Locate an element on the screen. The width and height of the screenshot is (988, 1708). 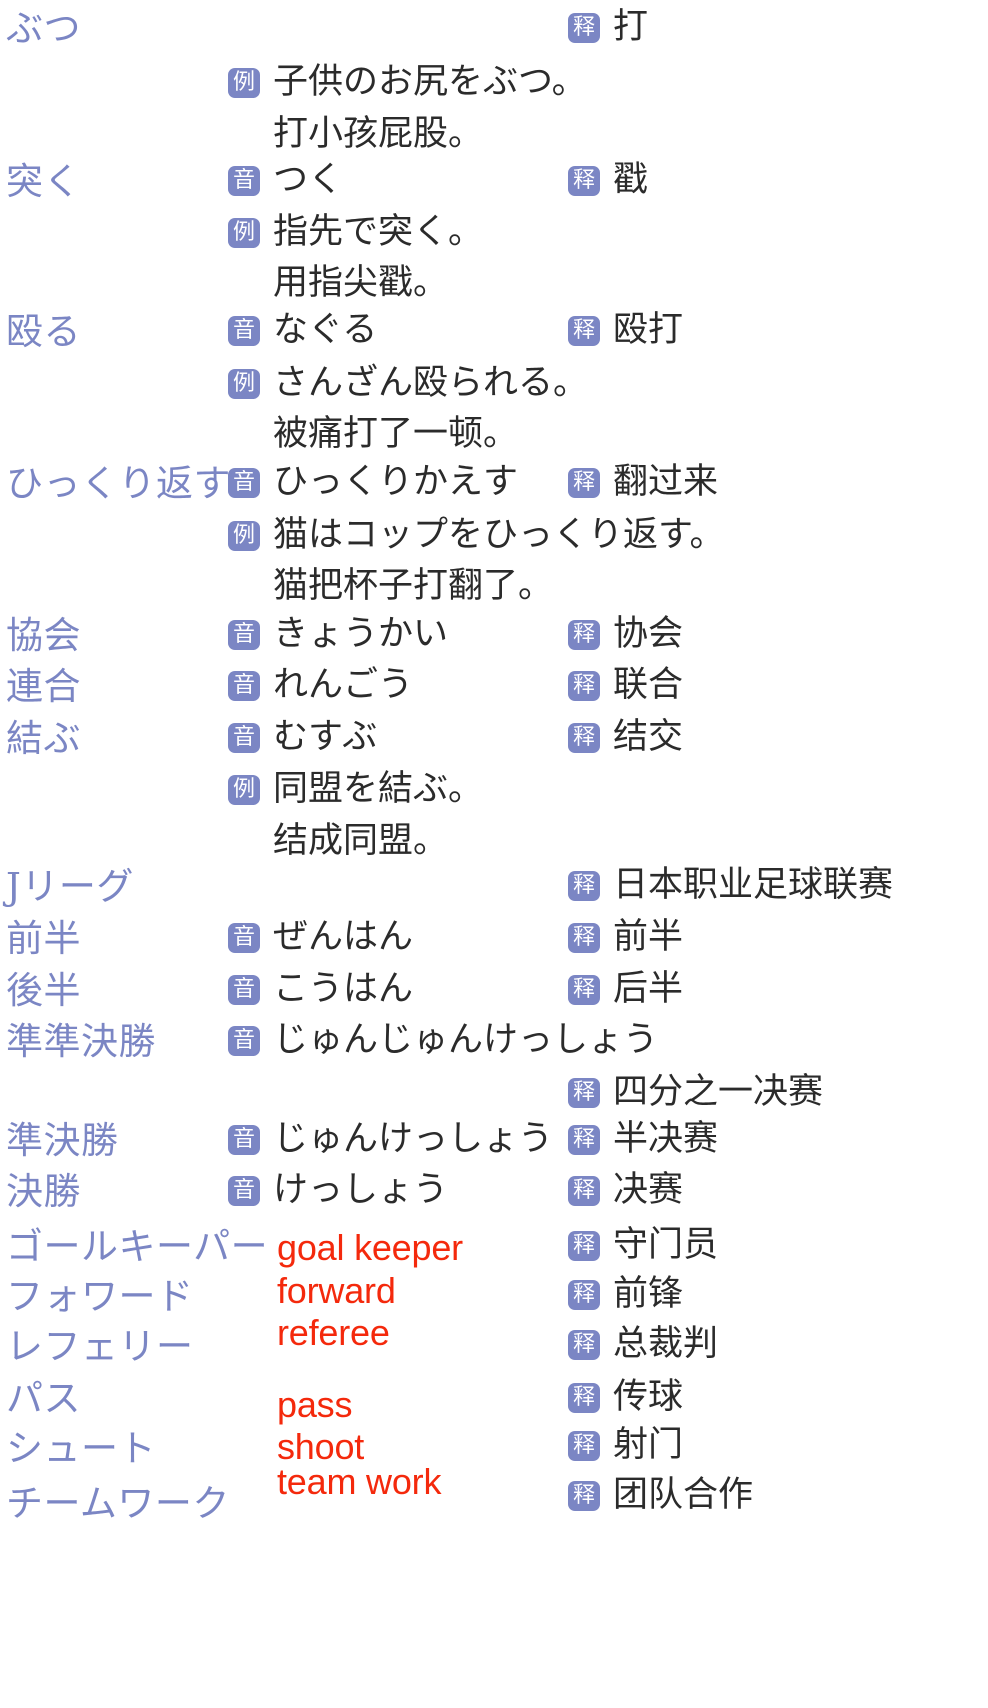
gloss-text: 团队合作 is located at coordinates (683, 1495).